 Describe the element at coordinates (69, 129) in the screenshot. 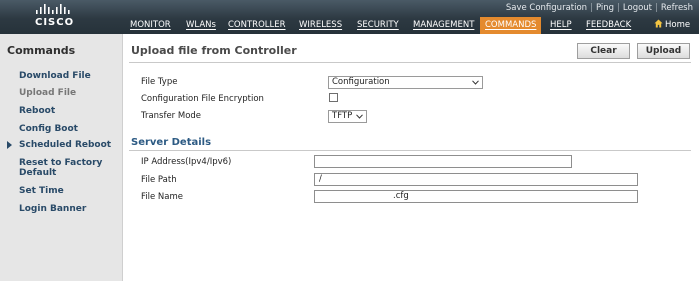

I see `sidebar-item-config-boot: Config Boot` at that location.